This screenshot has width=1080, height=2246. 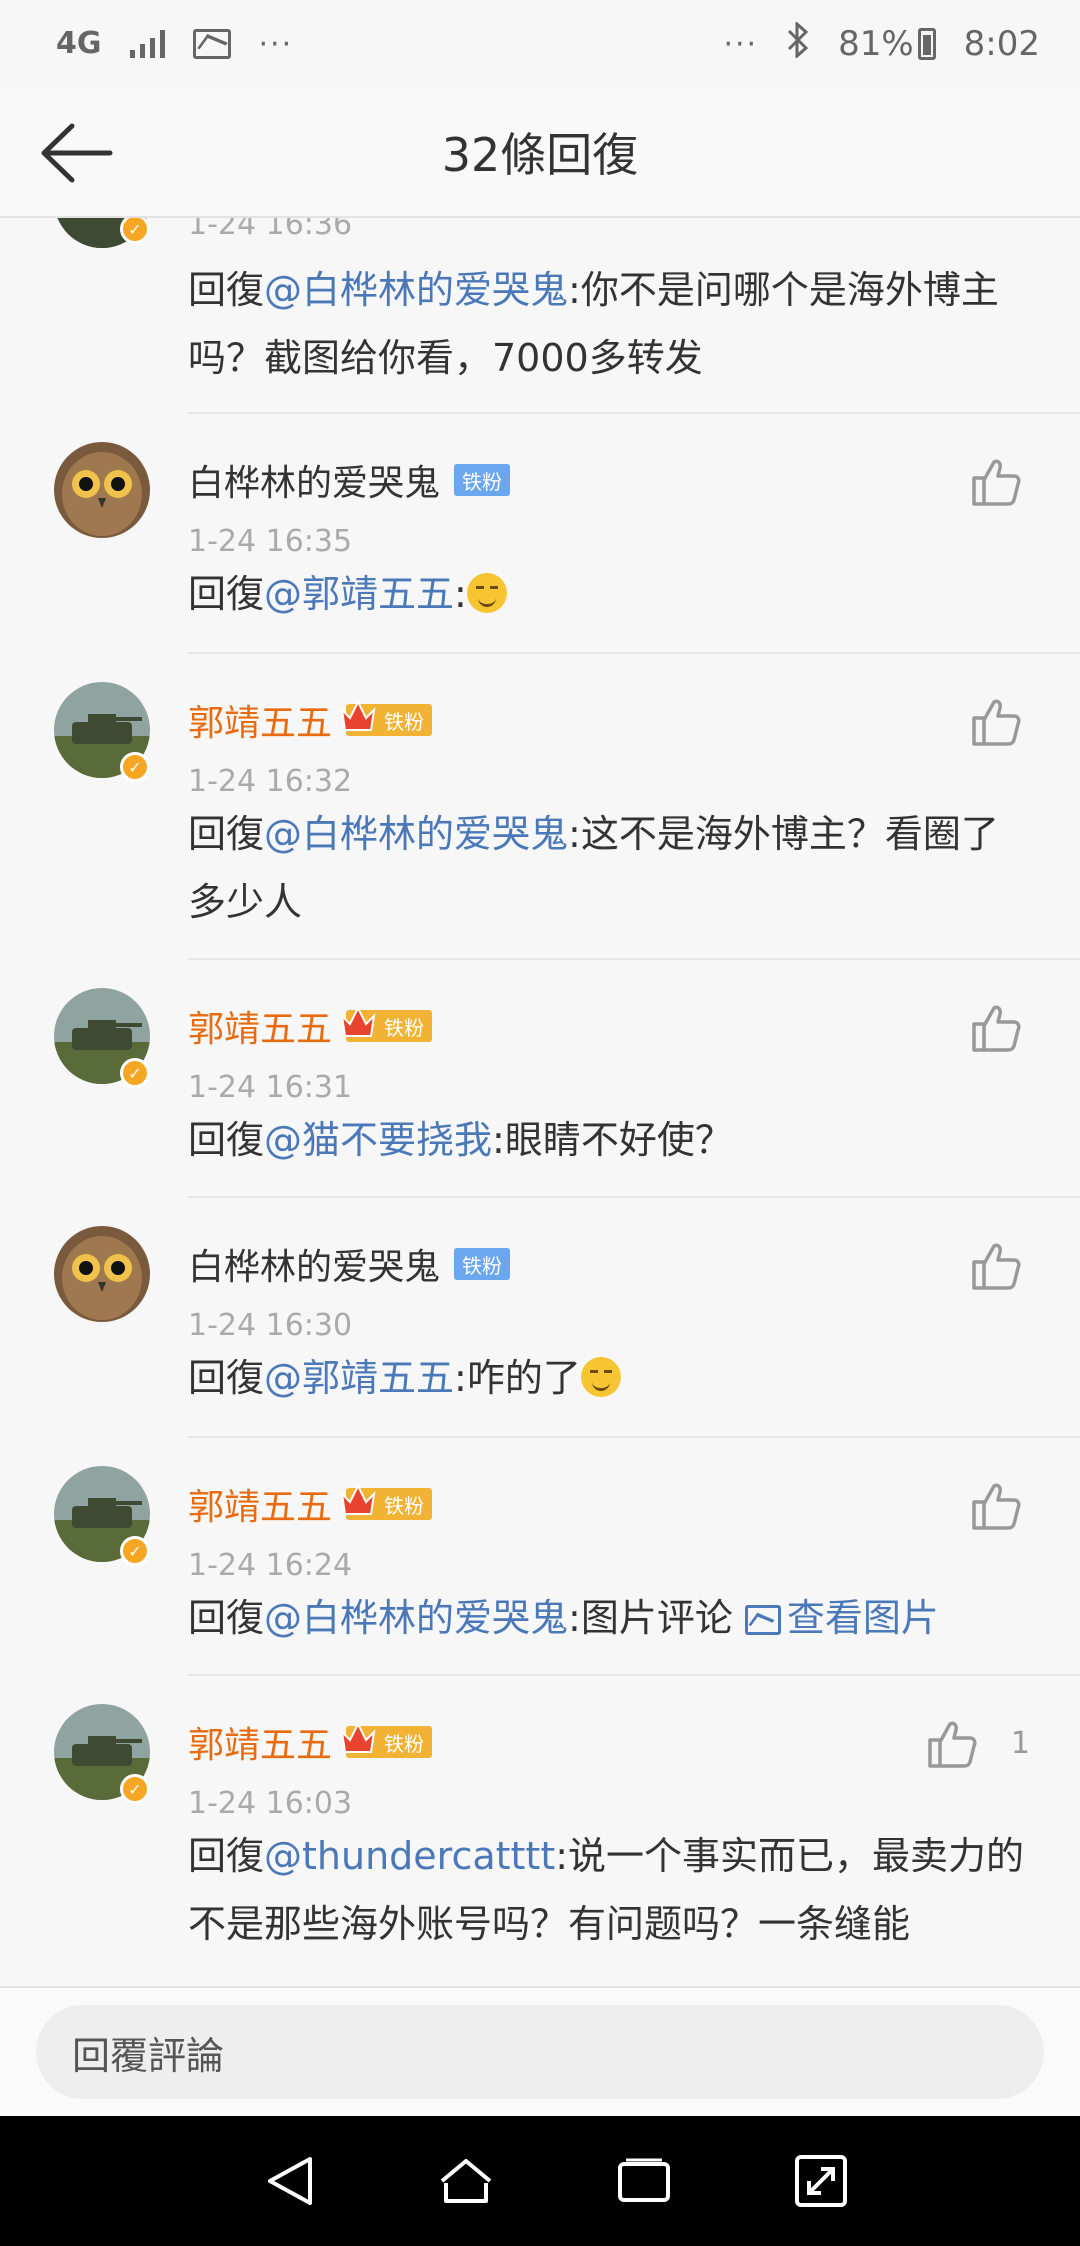 I want to click on status-bar: 4G ··· ··· 81% 8:02, so click(x=540, y=44).